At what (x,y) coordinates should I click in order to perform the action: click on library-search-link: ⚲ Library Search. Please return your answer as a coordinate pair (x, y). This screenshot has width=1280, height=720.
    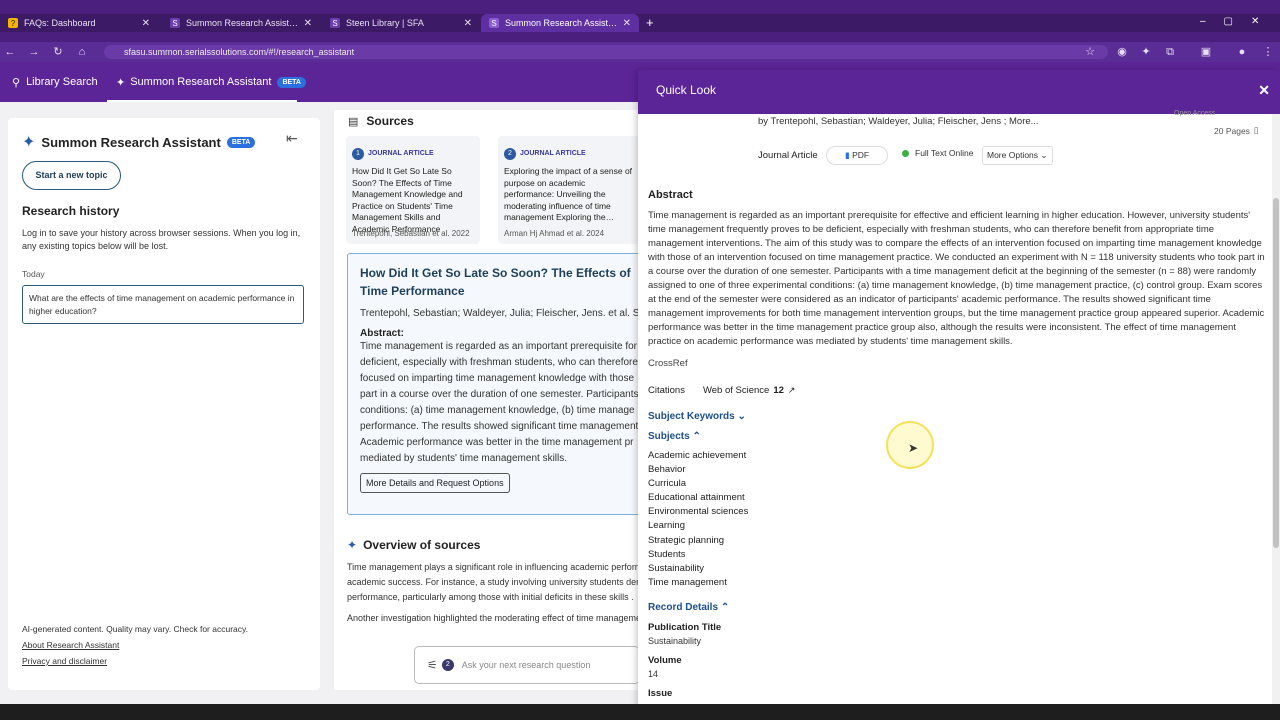
    Looking at the image, I should click on (55, 82).